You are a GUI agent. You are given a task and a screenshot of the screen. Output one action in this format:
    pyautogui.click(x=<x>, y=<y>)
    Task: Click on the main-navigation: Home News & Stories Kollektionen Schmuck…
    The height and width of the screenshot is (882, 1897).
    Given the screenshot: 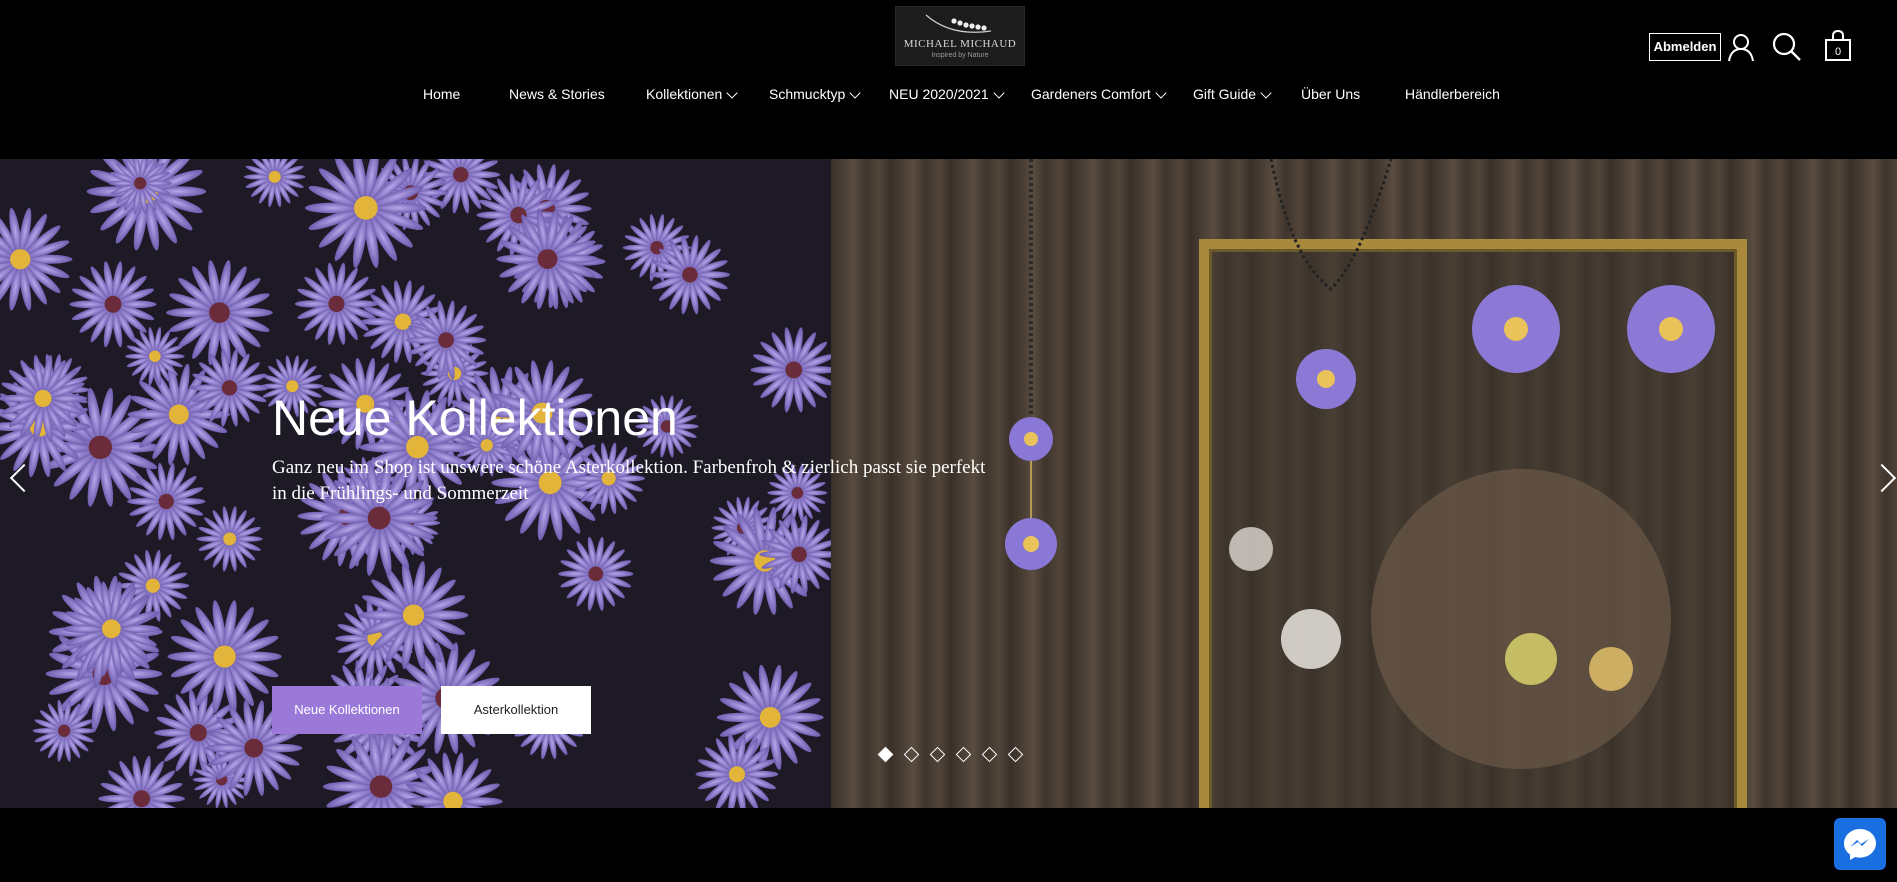 What is the action you would take?
    pyautogui.click(x=948, y=98)
    